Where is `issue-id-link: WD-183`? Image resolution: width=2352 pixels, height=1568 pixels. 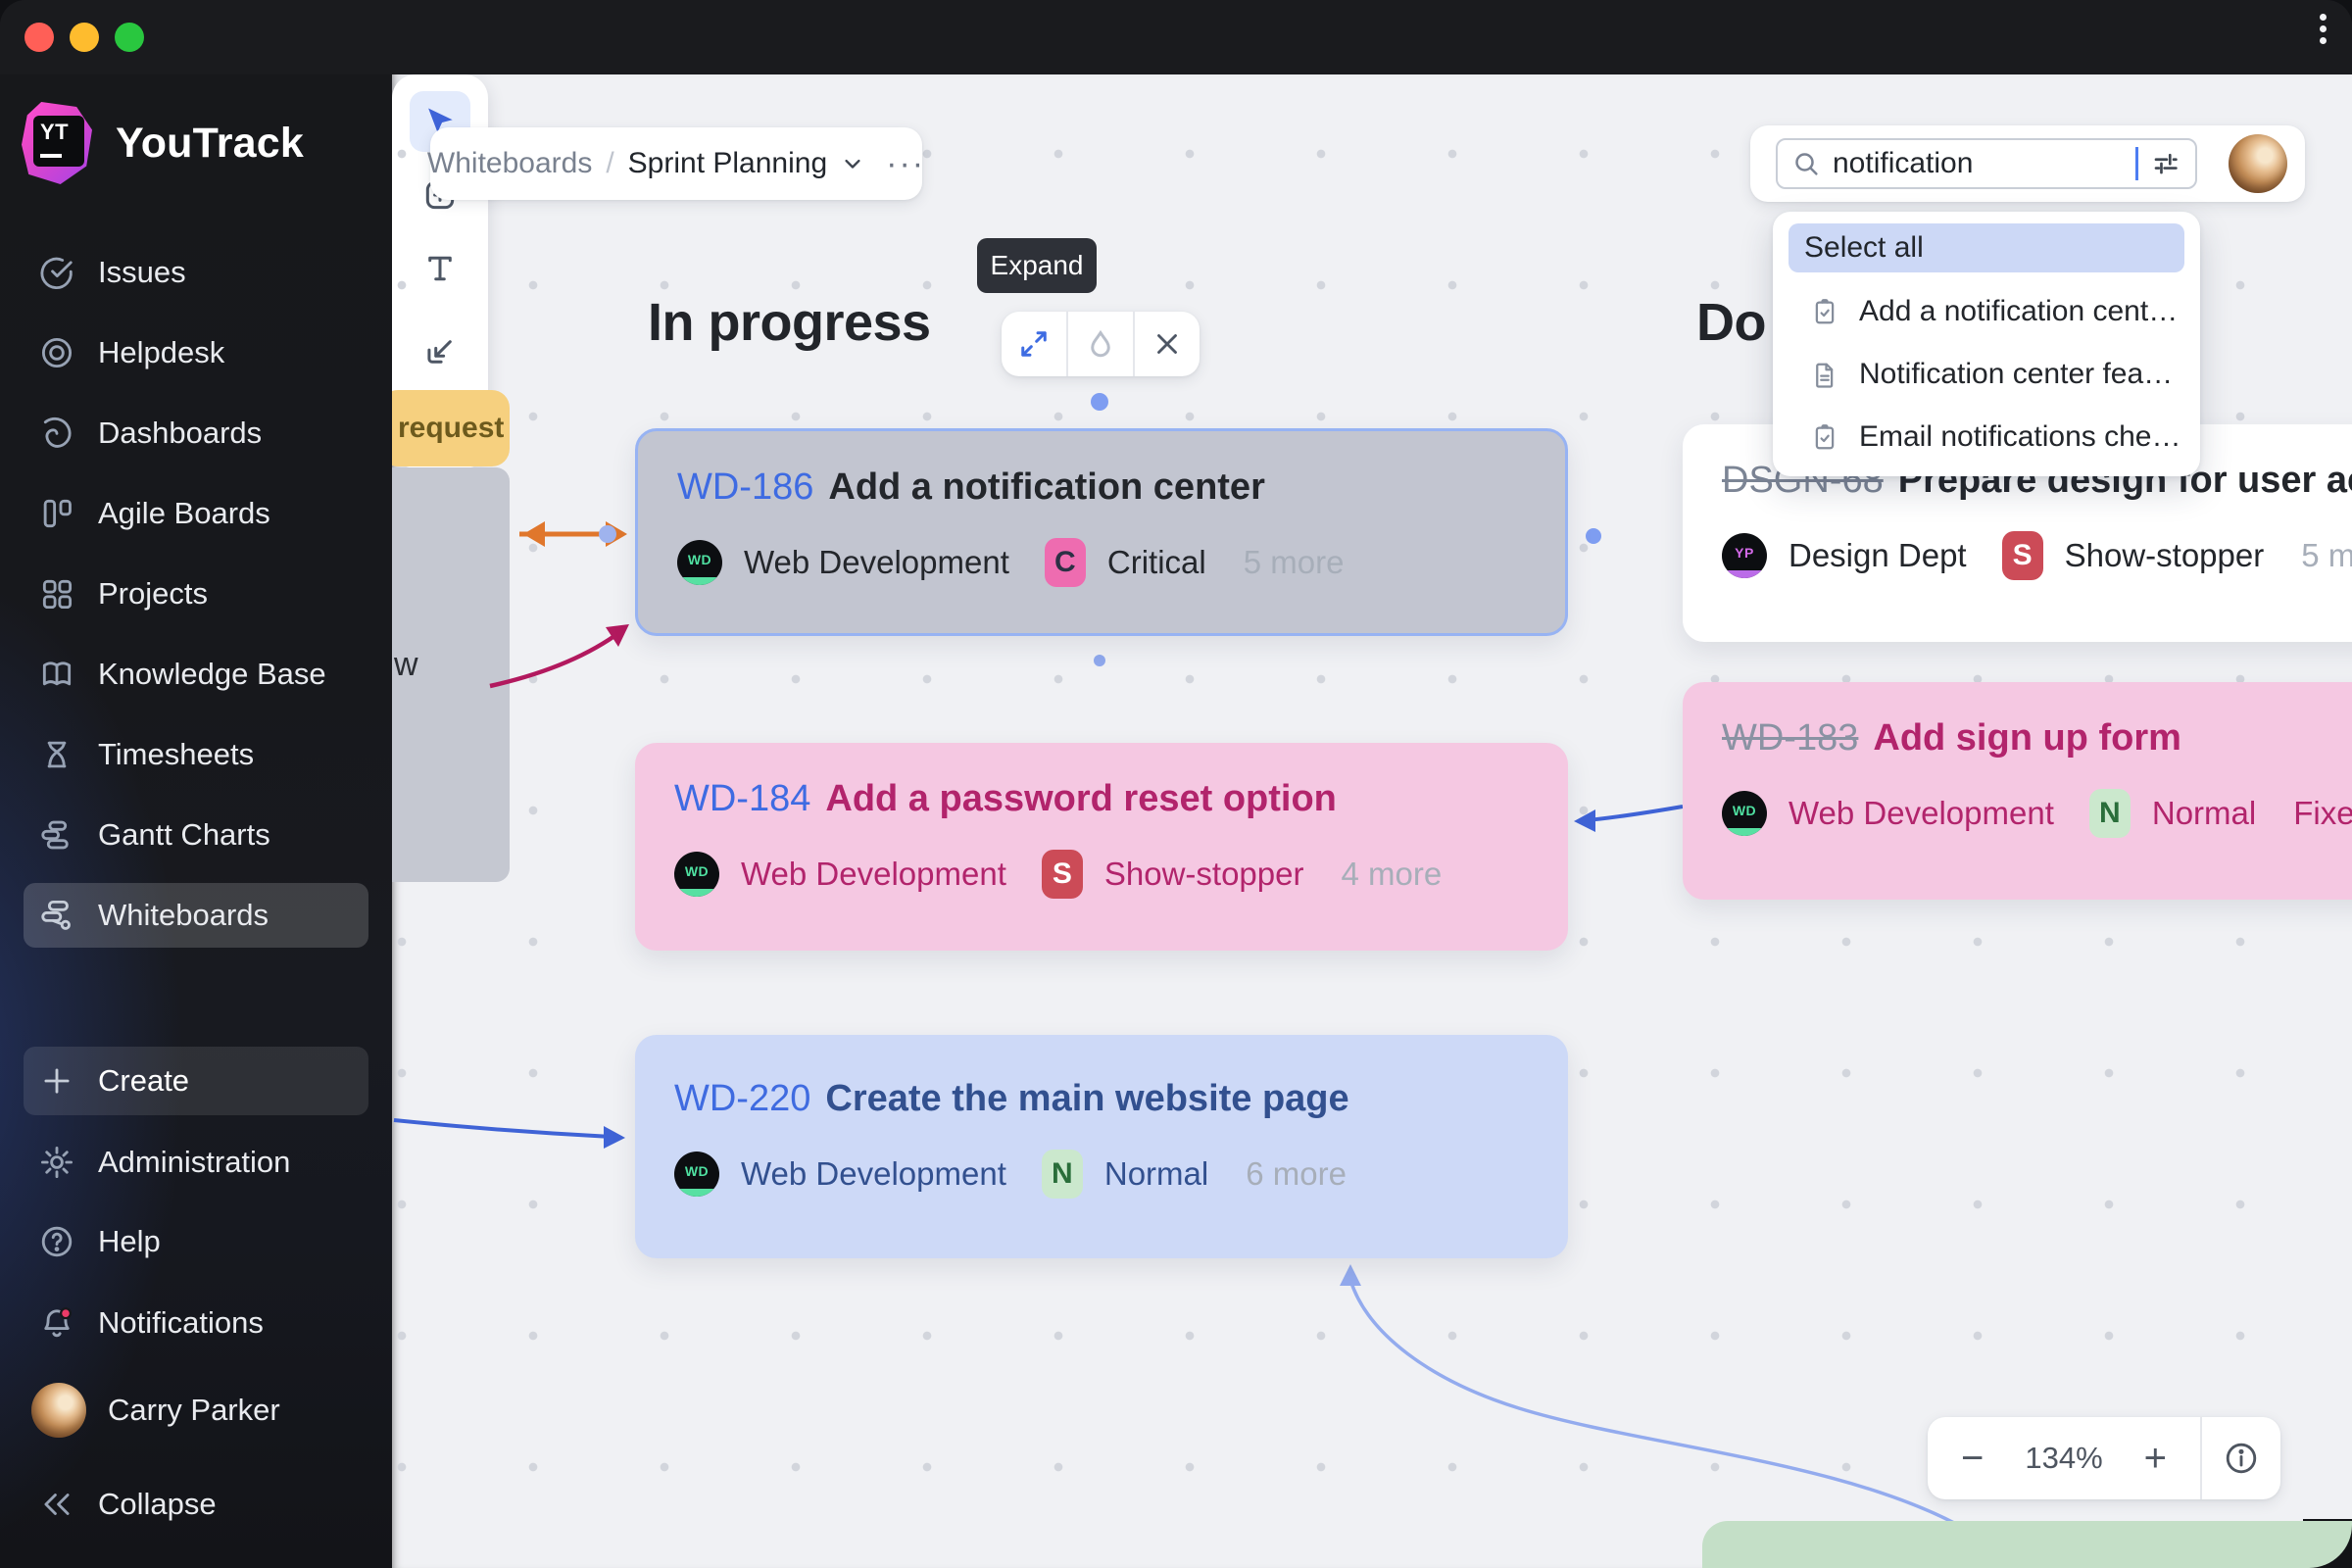
issue-id-link: WD-183 is located at coordinates (1790, 738).